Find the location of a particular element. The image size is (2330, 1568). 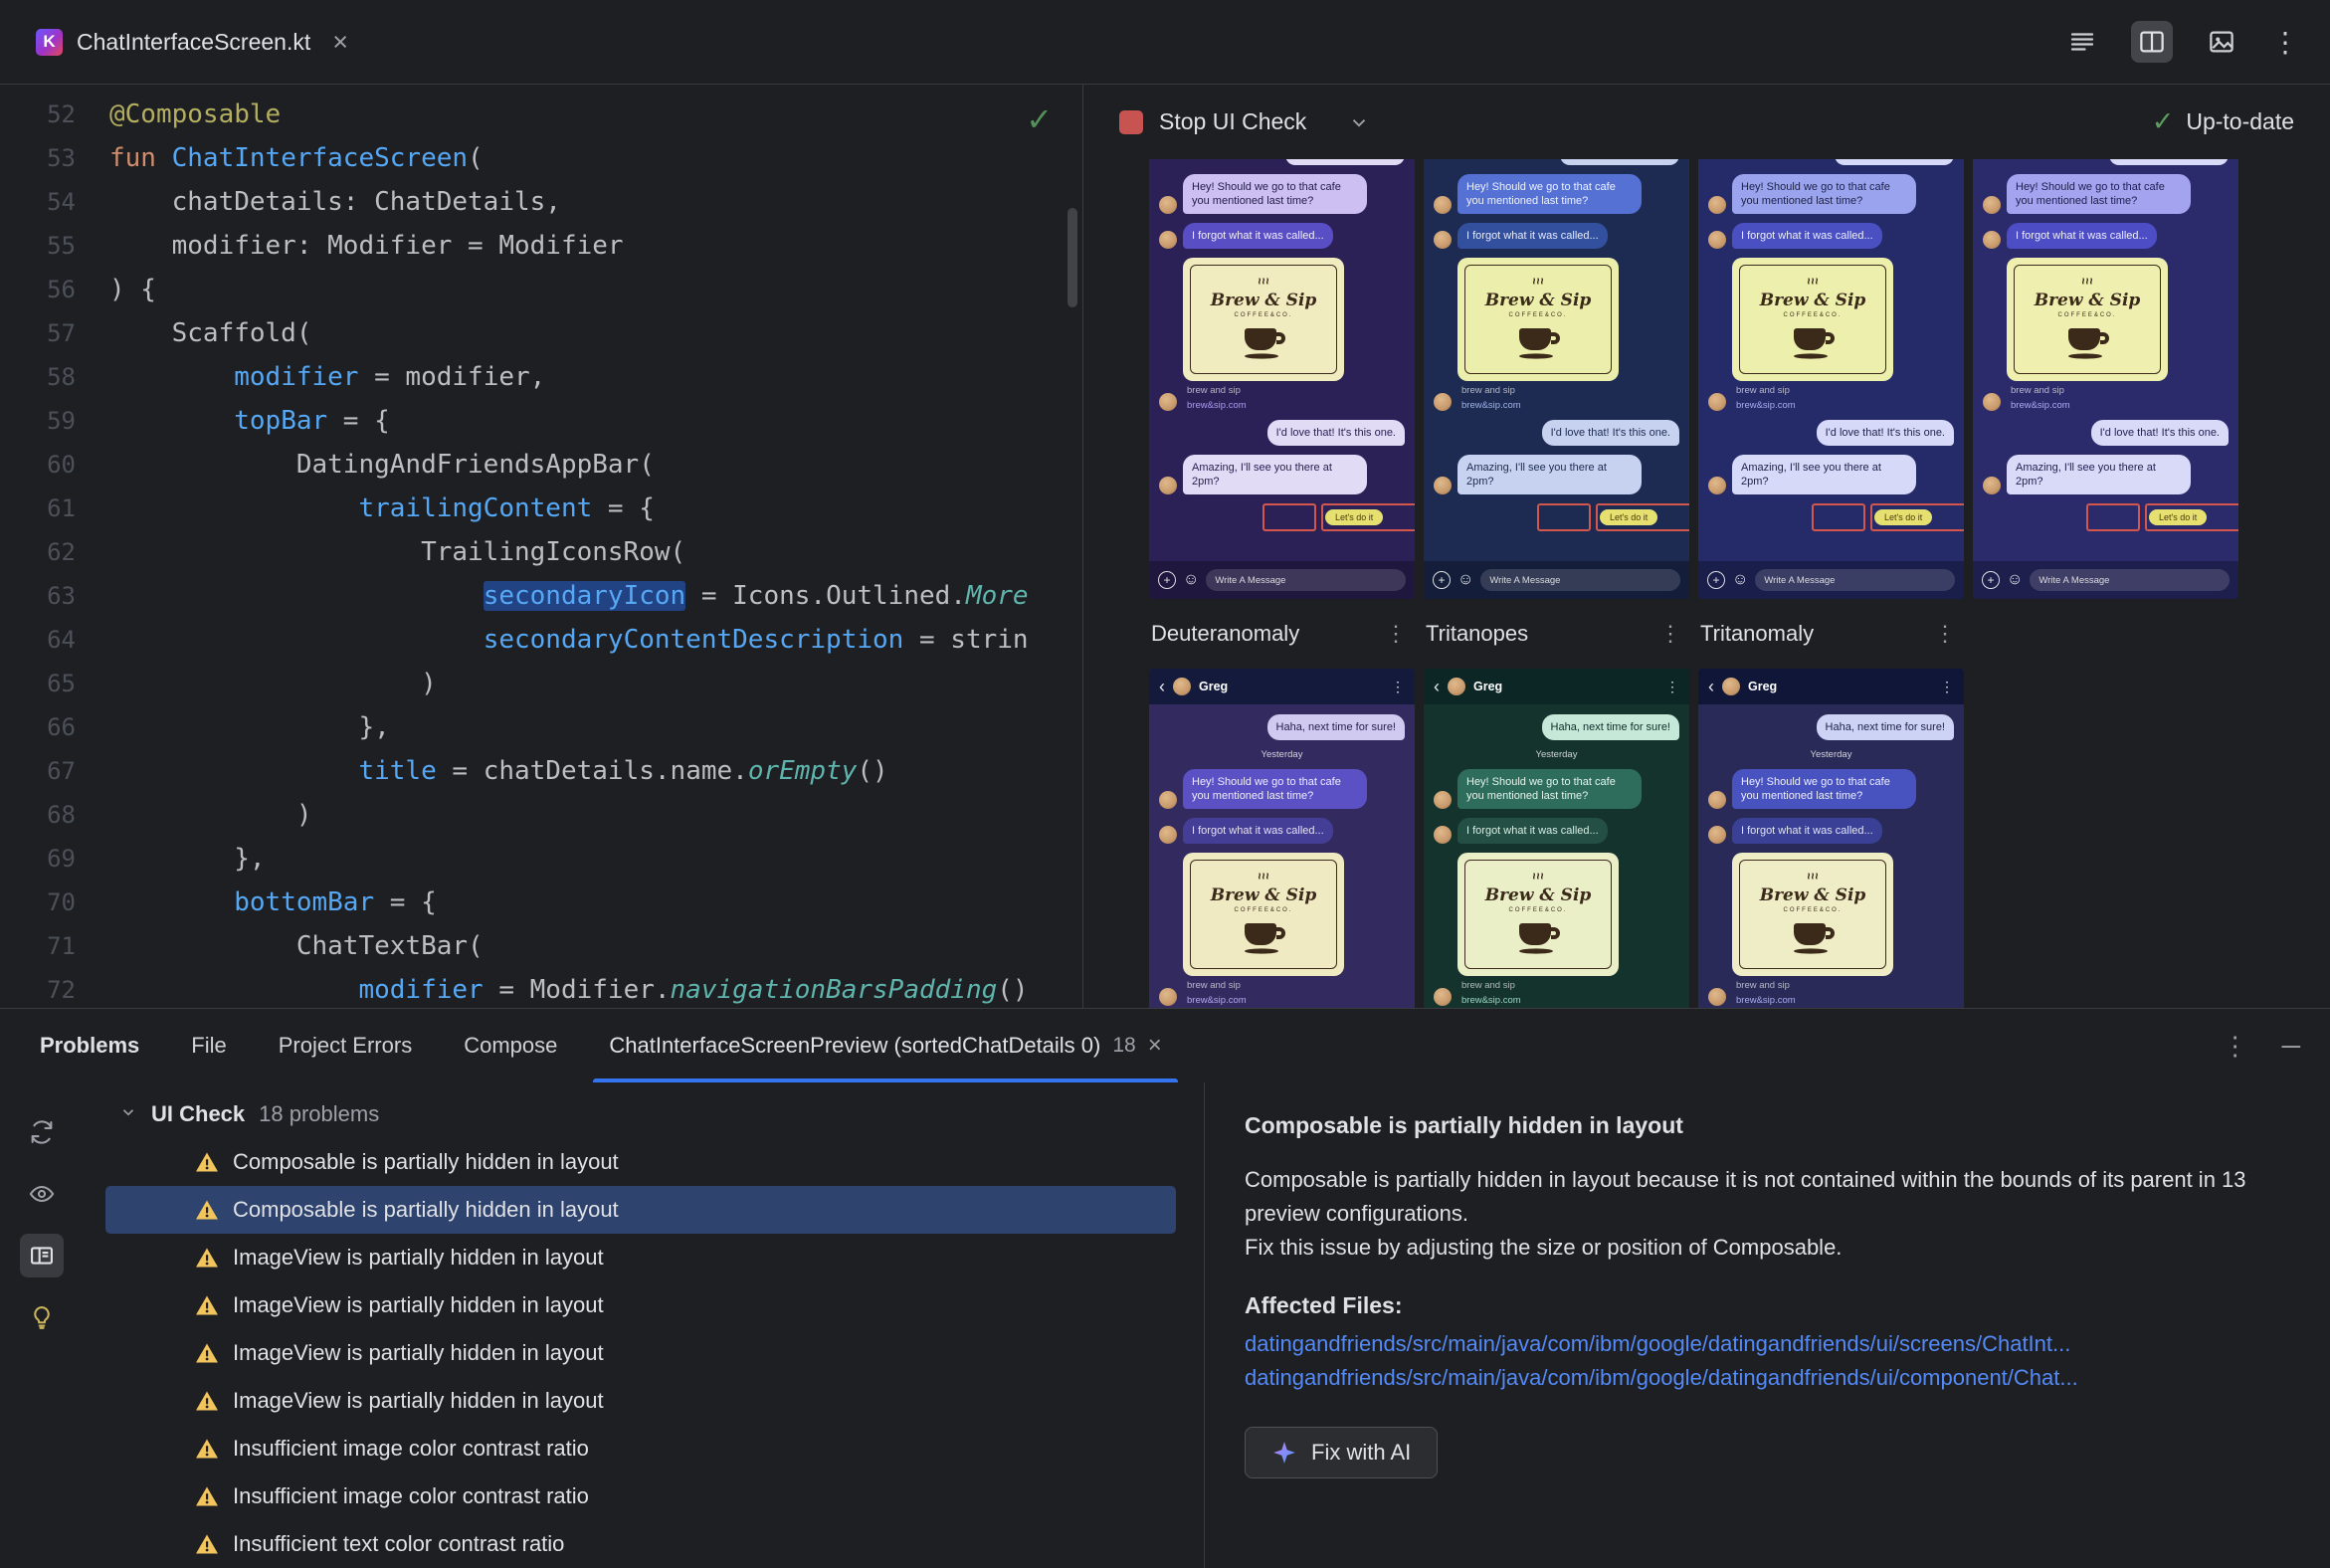

minimize-panel-icon: ─ is located at coordinates (2291, 1046).